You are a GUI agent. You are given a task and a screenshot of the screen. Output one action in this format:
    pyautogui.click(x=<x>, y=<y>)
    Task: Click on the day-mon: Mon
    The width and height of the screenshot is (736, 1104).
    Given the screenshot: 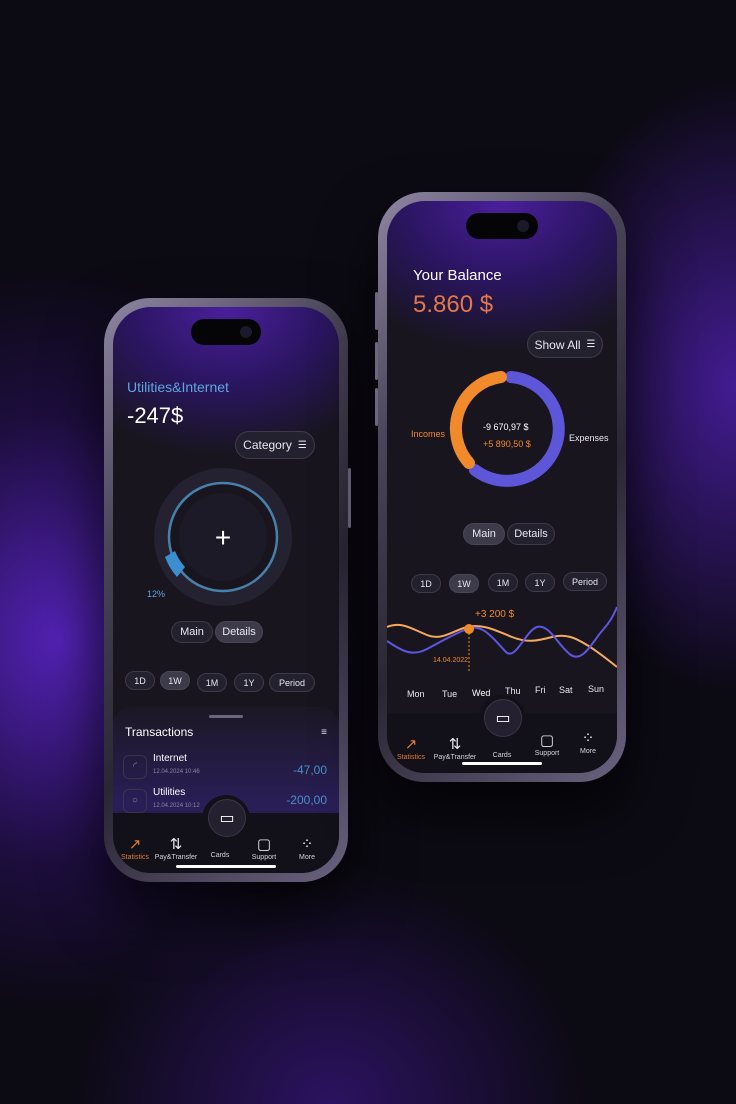 What is the action you would take?
    pyautogui.click(x=416, y=694)
    